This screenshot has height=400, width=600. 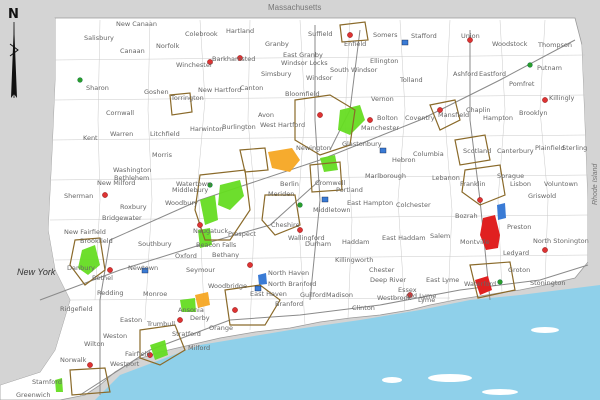 What do you see at coordinates (363, 308) in the screenshot?
I see `town-label: Clinton` at bounding box center [363, 308].